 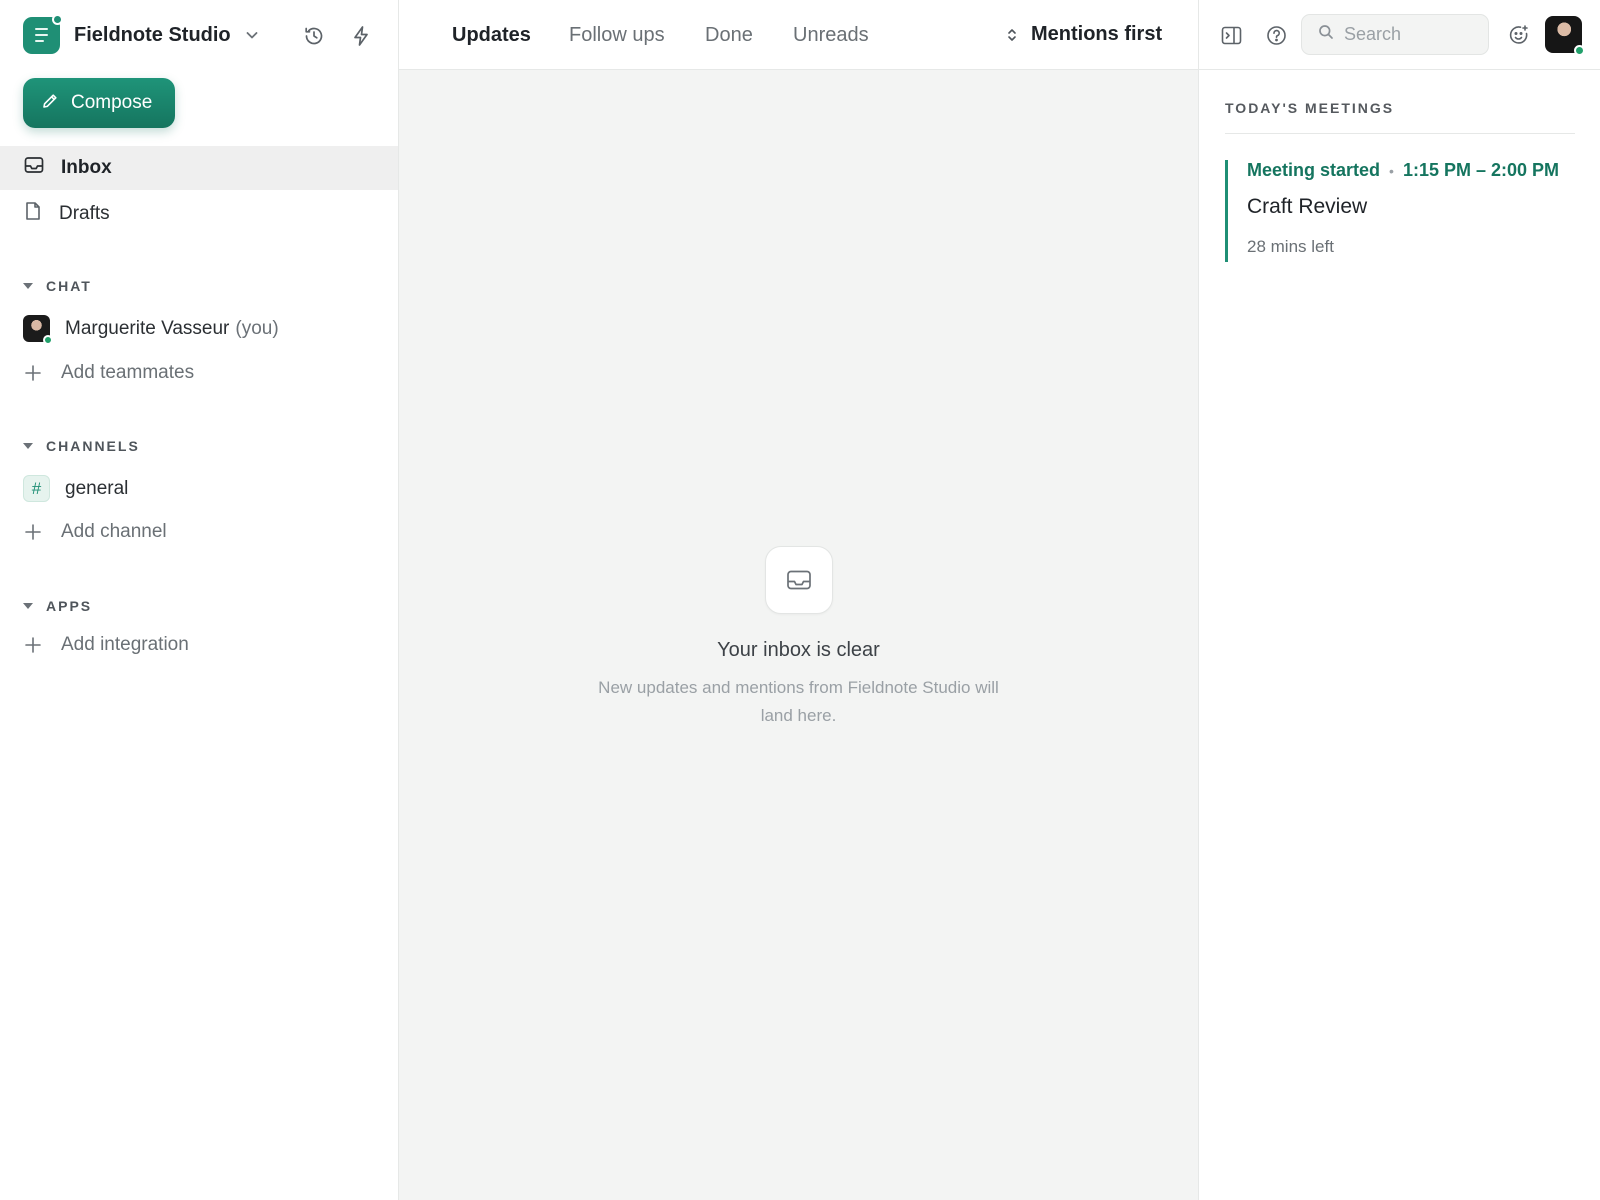 What do you see at coordinates (1414, 34) in the screenshot?
I see `search-input` at bounding box center [1414, 34].